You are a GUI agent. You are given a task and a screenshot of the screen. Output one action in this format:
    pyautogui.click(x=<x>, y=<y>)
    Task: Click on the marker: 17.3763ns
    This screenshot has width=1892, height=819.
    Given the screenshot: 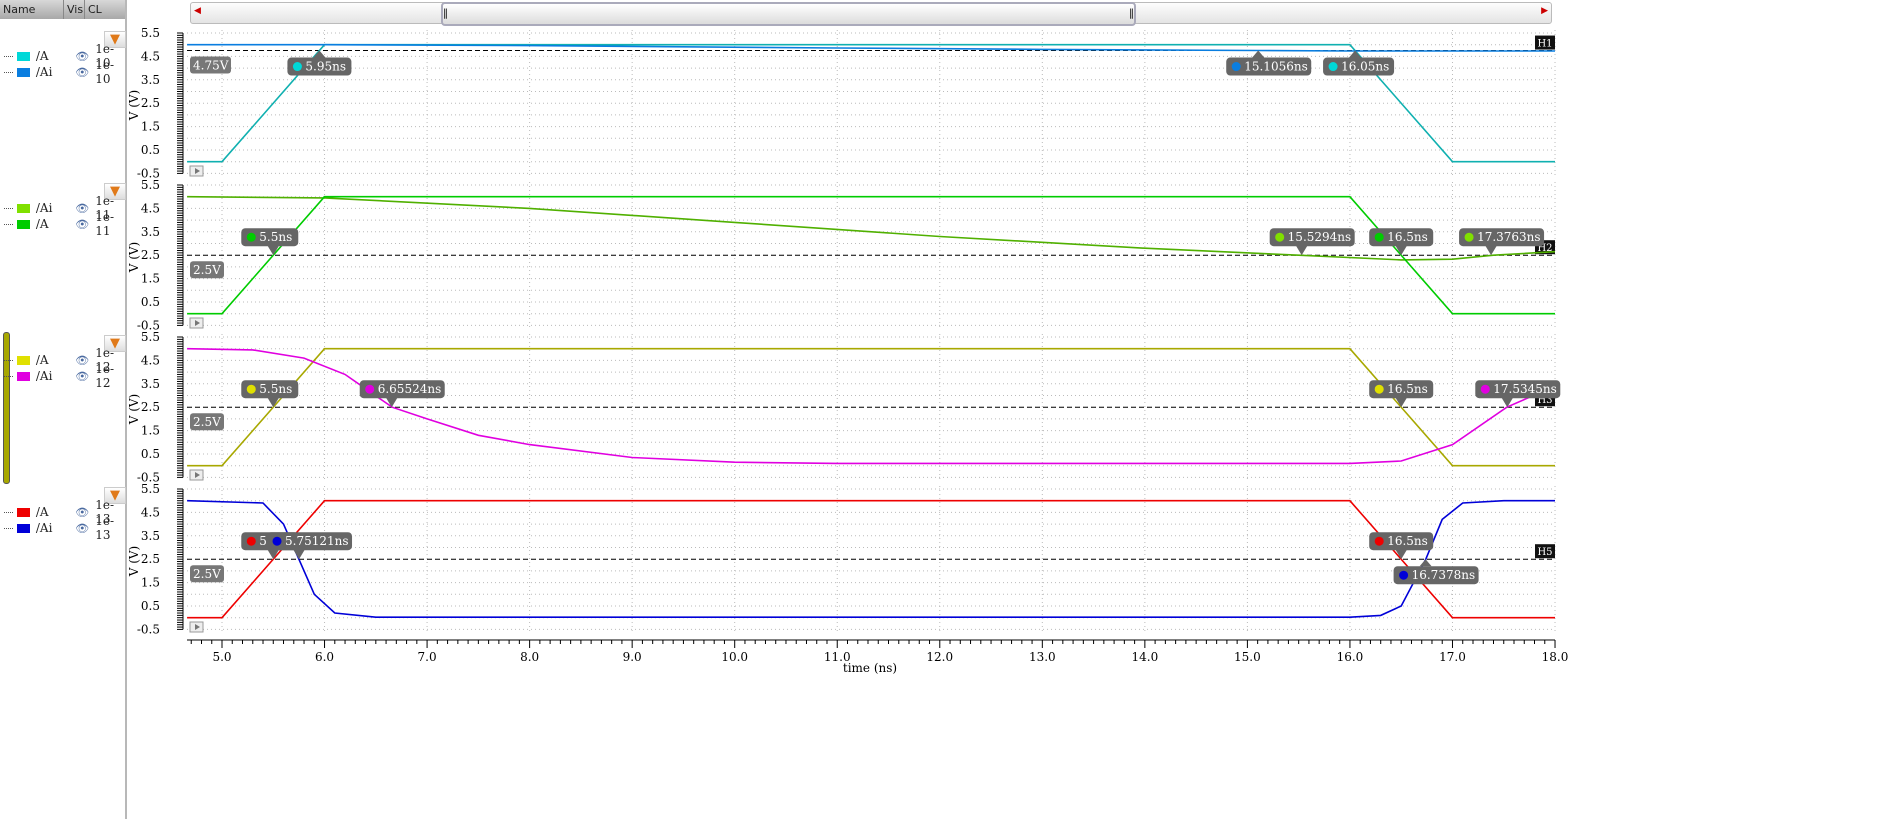 What is the action you would take?
    pyautogui.click(x=1502, y=242)
    